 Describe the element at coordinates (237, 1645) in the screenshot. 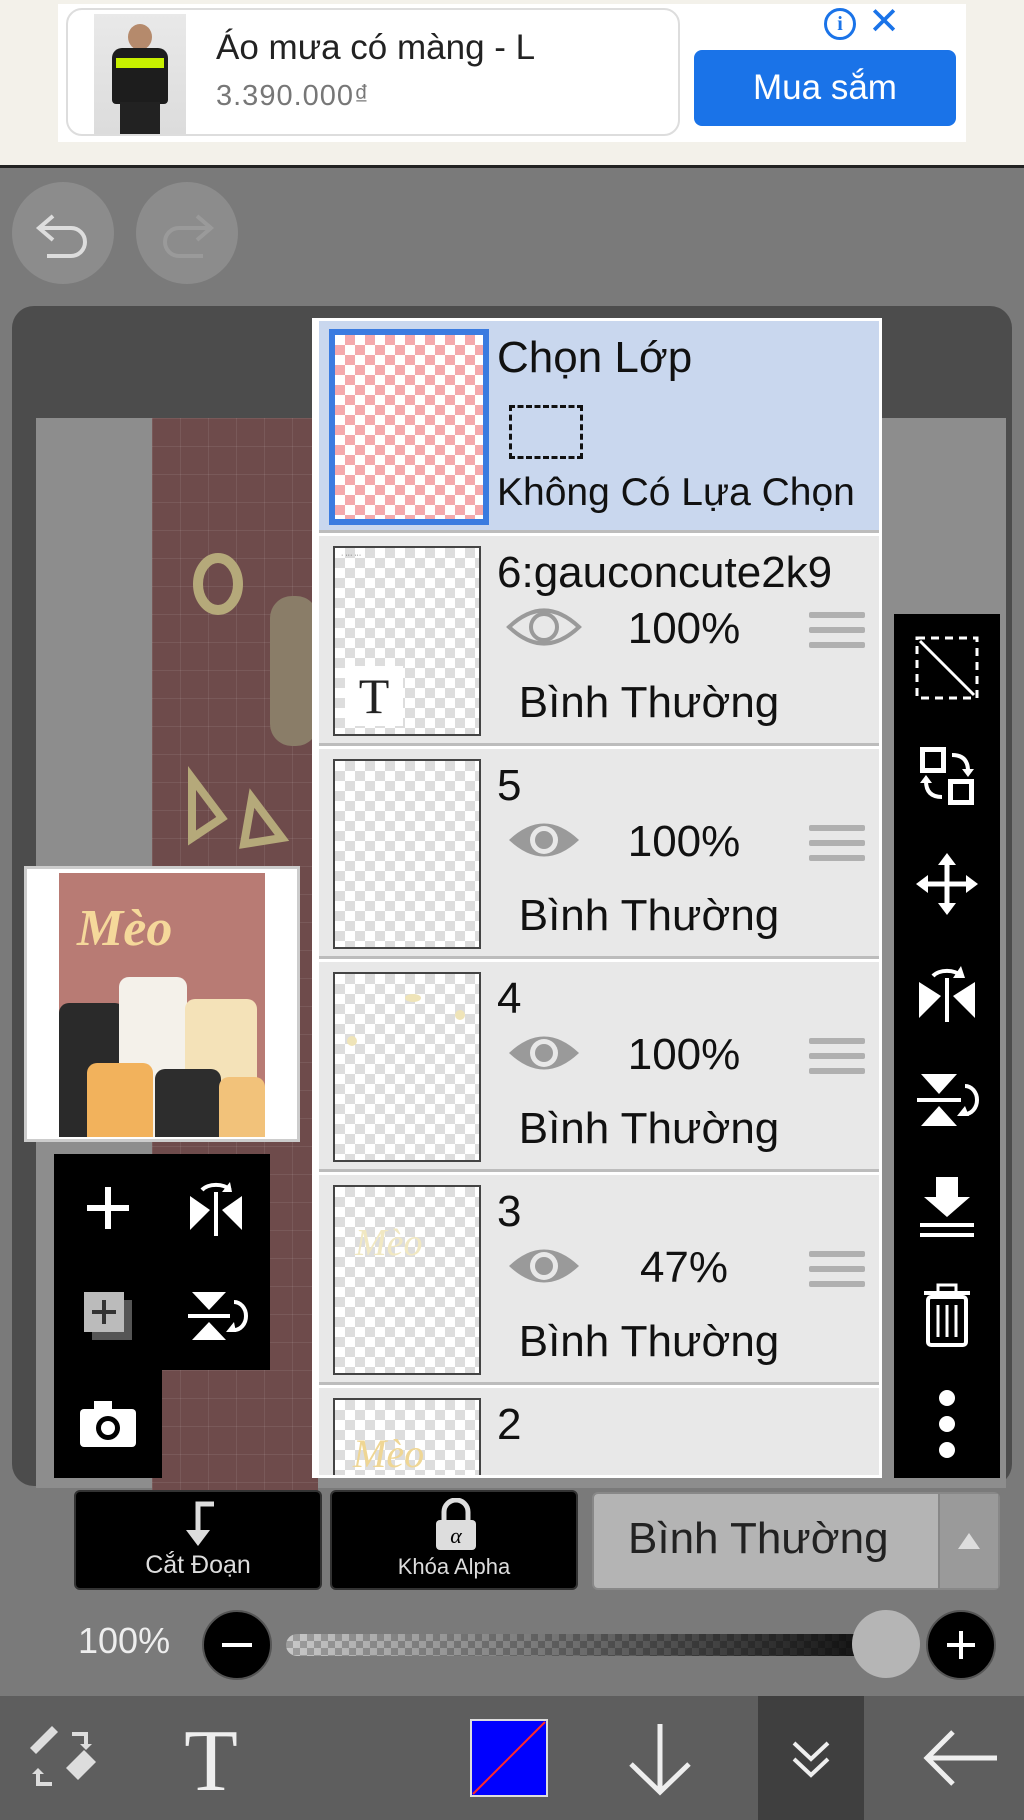

I see `opacity-decrease-button` at that location.